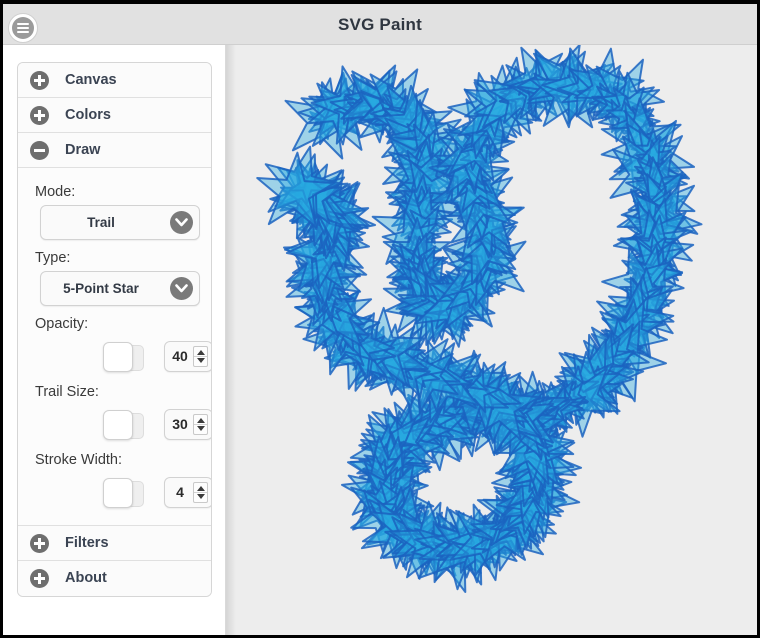 Image resolution: width=760 pixels, height=638 pixels. I want to click on stroke-width-slider, so click(124, 493).